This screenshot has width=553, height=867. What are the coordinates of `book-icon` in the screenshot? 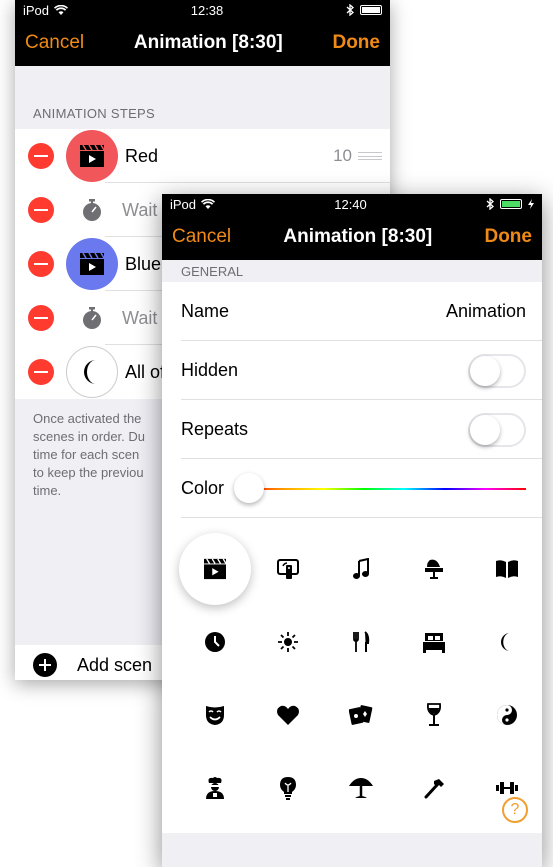 It's located at (506, 569).